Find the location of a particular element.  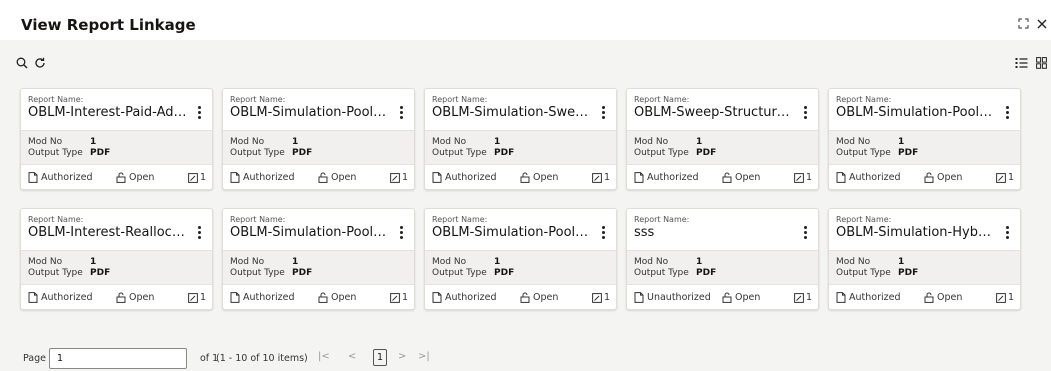

current-page-button: 1 is located at coordinates (380, 357).